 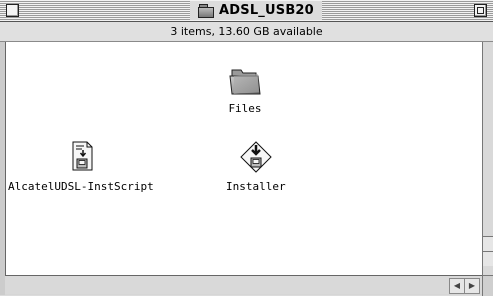 I want to click on item-label: AlcatelUDSL-InstScript, so click(x=81, y=186).